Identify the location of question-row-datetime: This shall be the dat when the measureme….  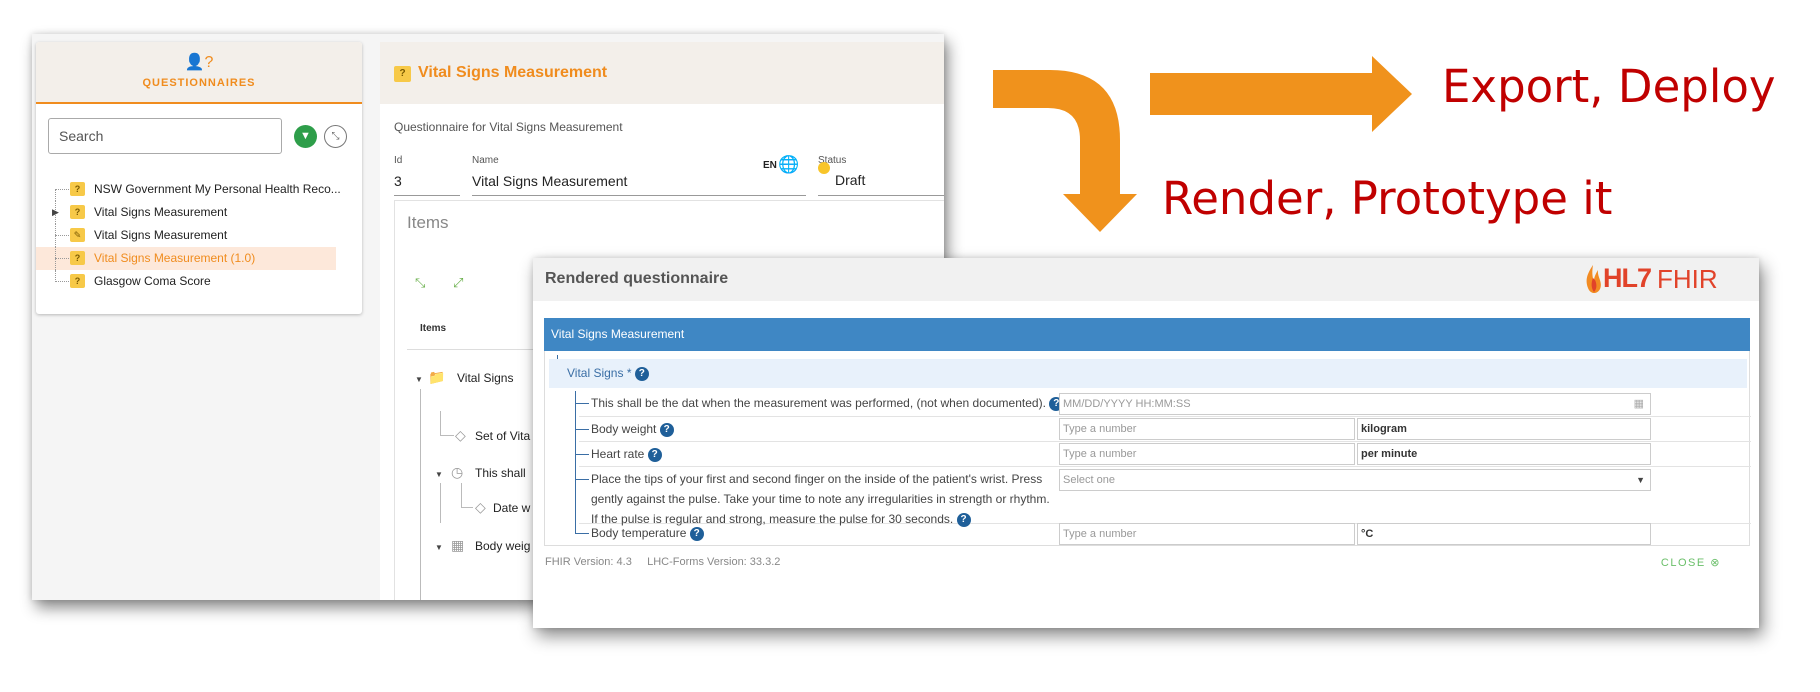
(1163, 404).